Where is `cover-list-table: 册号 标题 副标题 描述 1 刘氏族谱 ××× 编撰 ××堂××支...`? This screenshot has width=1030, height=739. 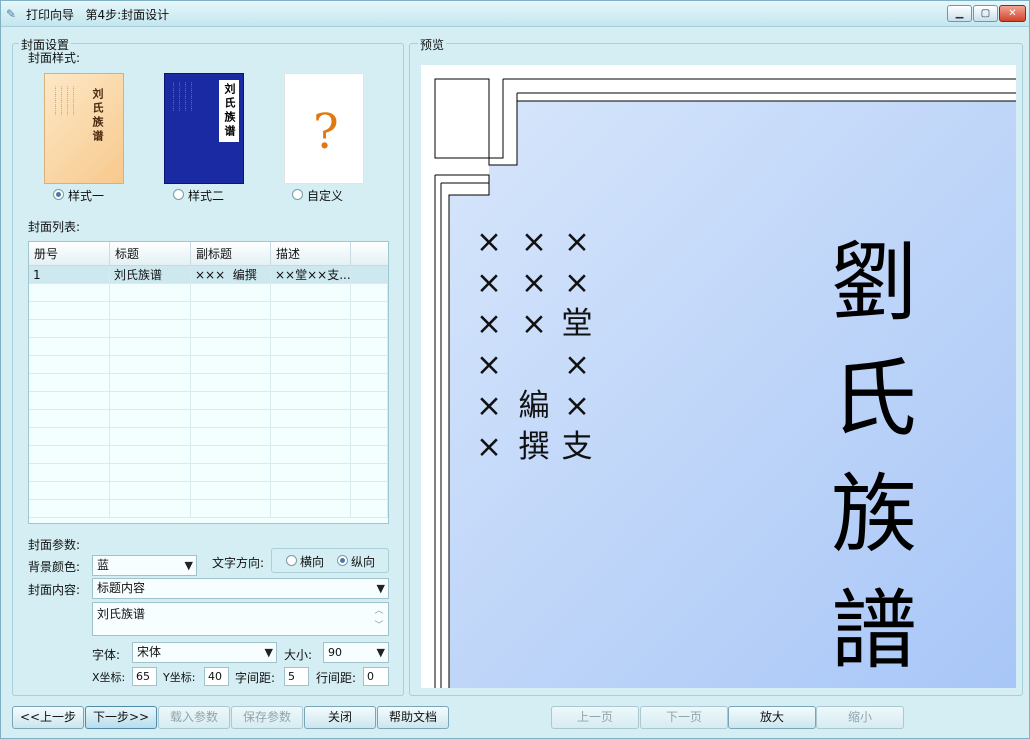
cover-list-table: 册号 标题 副标题 描述 1 刘氏族谱 ××× 编撰 ××堂××支... is located at coordinates (208, 382).